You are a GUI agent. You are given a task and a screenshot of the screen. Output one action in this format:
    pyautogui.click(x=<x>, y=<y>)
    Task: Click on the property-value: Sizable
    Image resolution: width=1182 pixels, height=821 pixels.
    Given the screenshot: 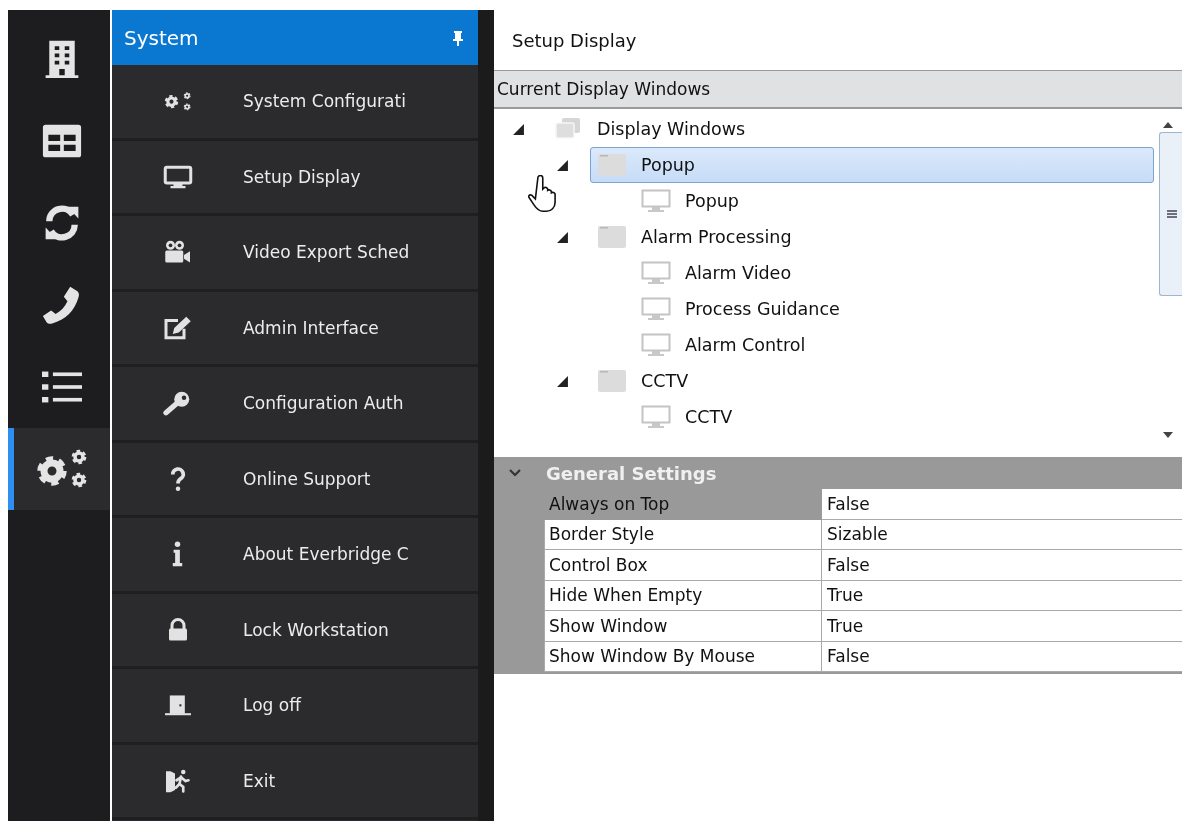 What is the action you would take?
    pyautogui.click(x=1002, y=534)
    